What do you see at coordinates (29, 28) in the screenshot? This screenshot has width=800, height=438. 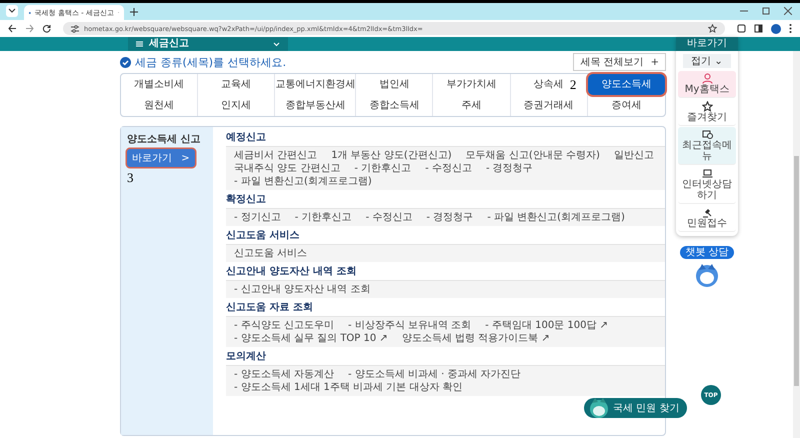 I see `forward-icon` at bounding box center [29, 28].